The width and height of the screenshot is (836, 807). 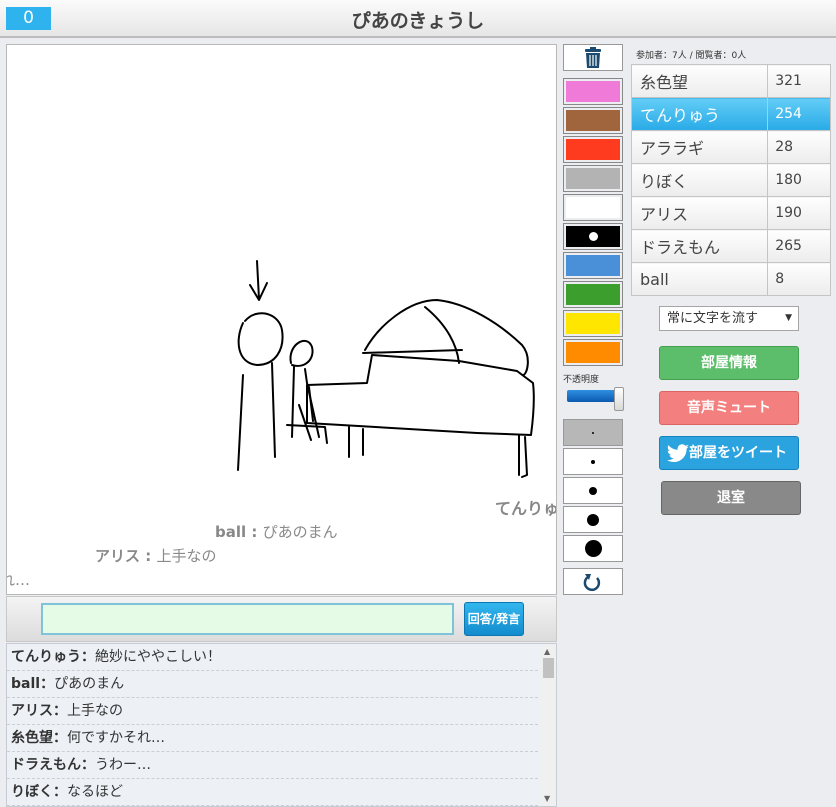 I want to click on chat-text: なるほど, so click(x=95, y=792).